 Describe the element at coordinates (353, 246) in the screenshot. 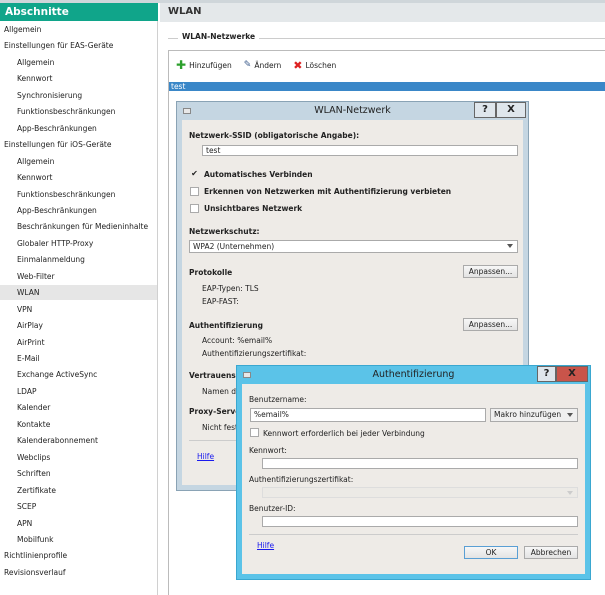

I see `security-select: WPA2 (Unternehmen)` at that location.